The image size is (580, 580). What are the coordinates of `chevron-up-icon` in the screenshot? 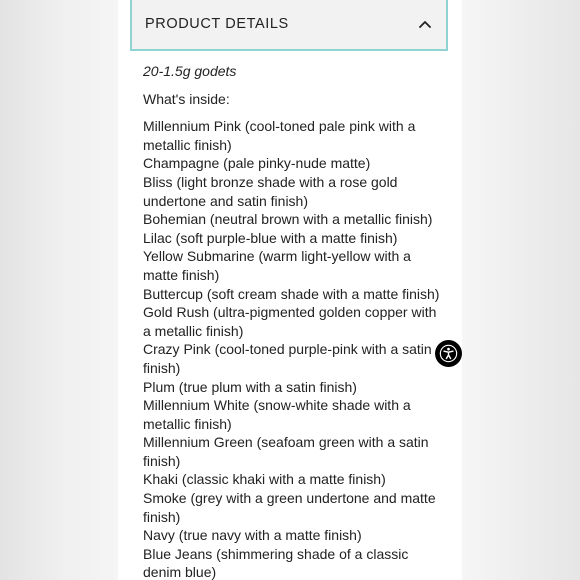 It's located at (425, 24).